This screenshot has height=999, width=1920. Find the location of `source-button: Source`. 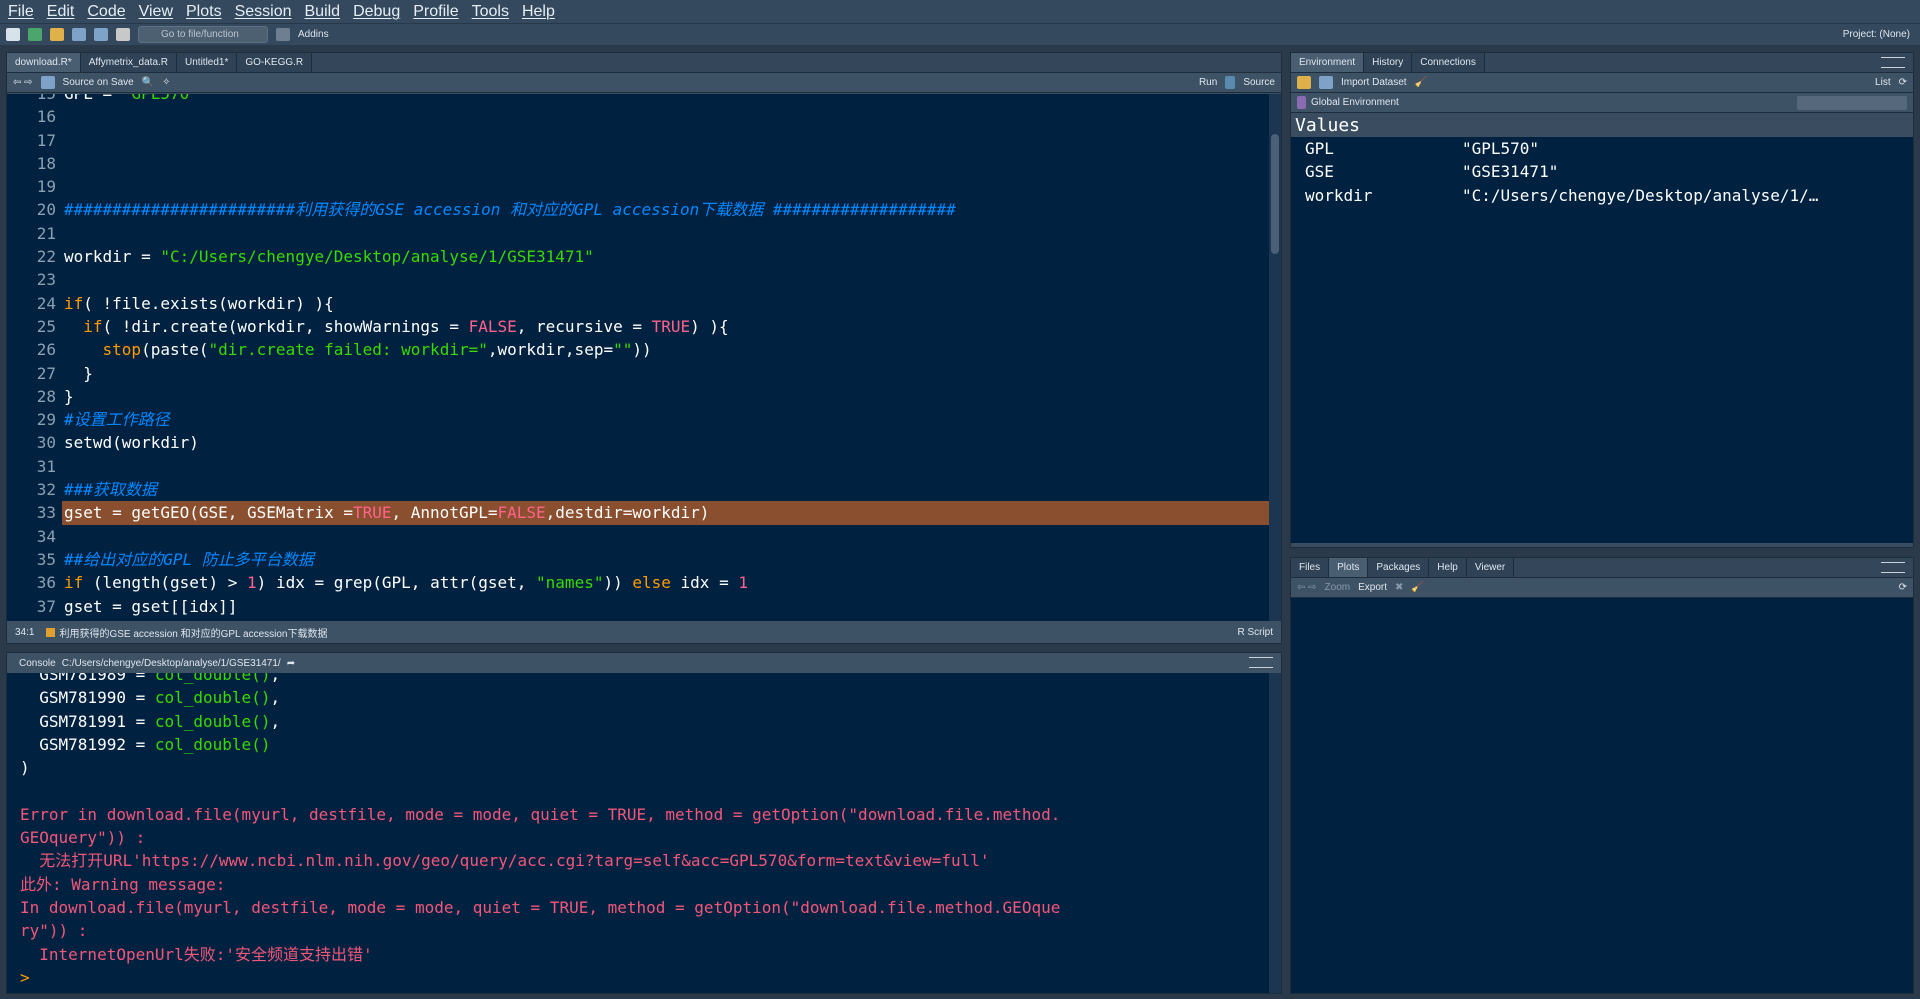

source-button: Source is located at coordinates (1259, 82).